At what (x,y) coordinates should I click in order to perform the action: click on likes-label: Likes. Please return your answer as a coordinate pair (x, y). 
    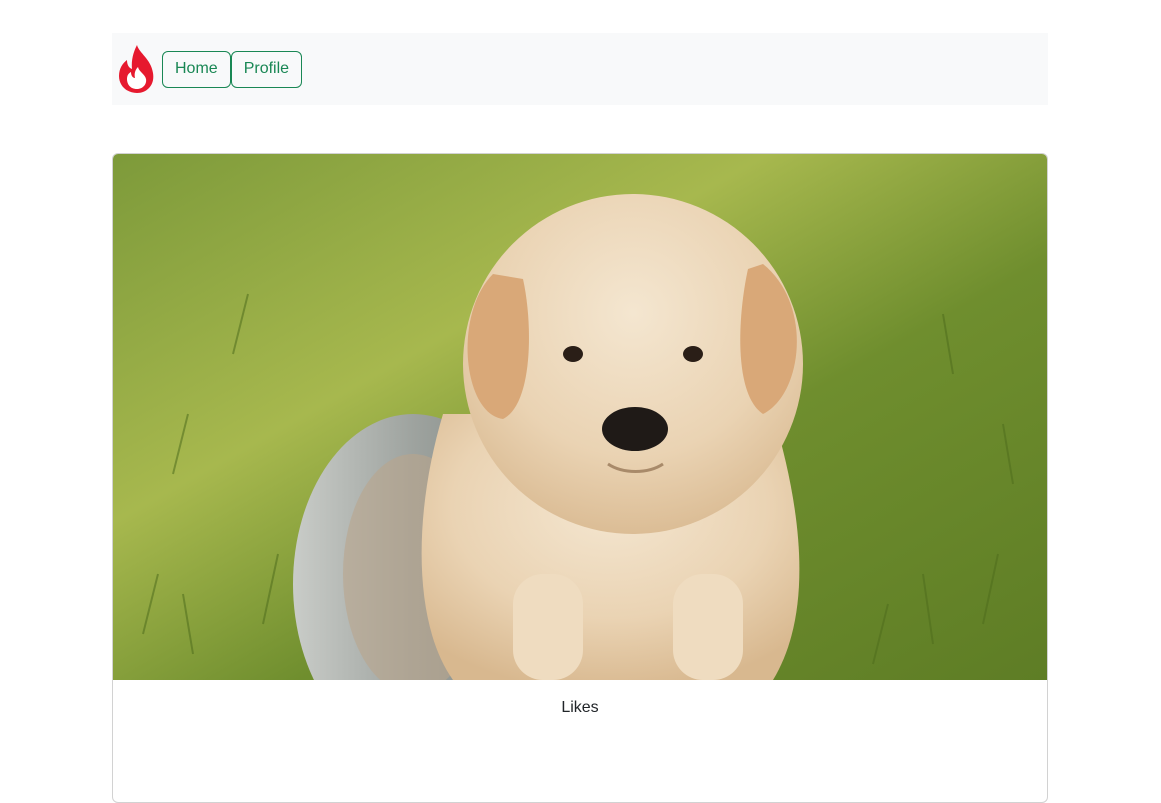
    Looking at the image, I should click on (580, 707).